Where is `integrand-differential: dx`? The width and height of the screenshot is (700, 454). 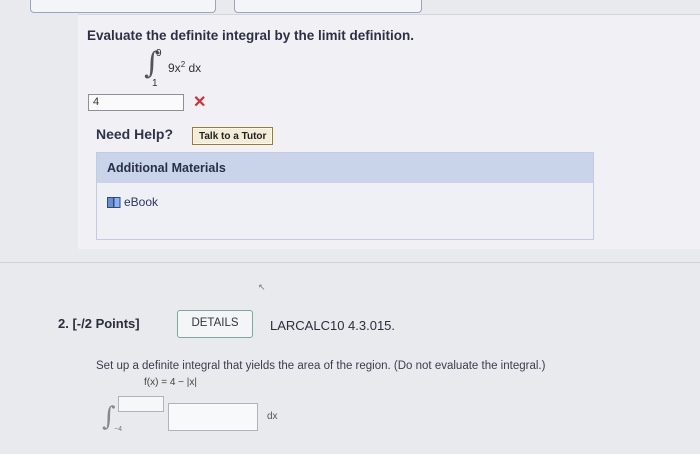
integrand-differential: dx is located at coordinates (195, 68).